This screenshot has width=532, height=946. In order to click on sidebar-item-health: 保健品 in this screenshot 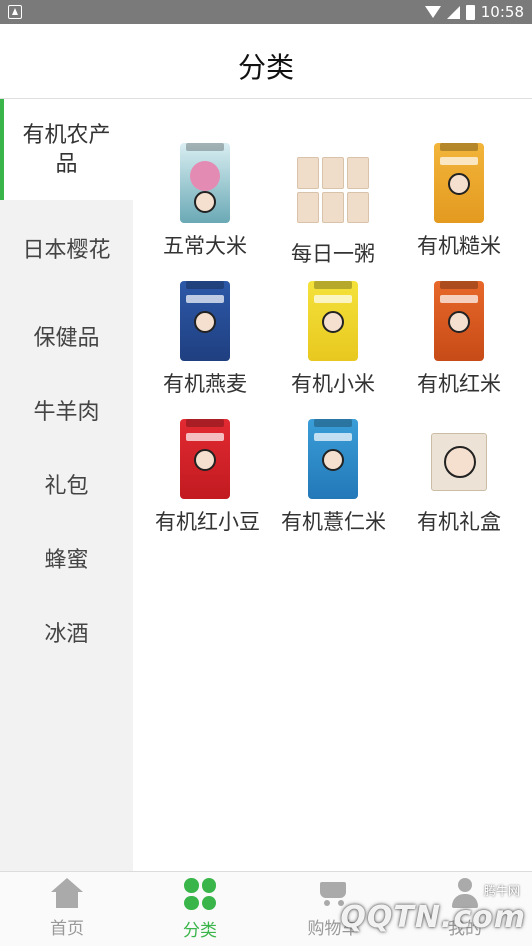, I will do `click(66, 338)`.